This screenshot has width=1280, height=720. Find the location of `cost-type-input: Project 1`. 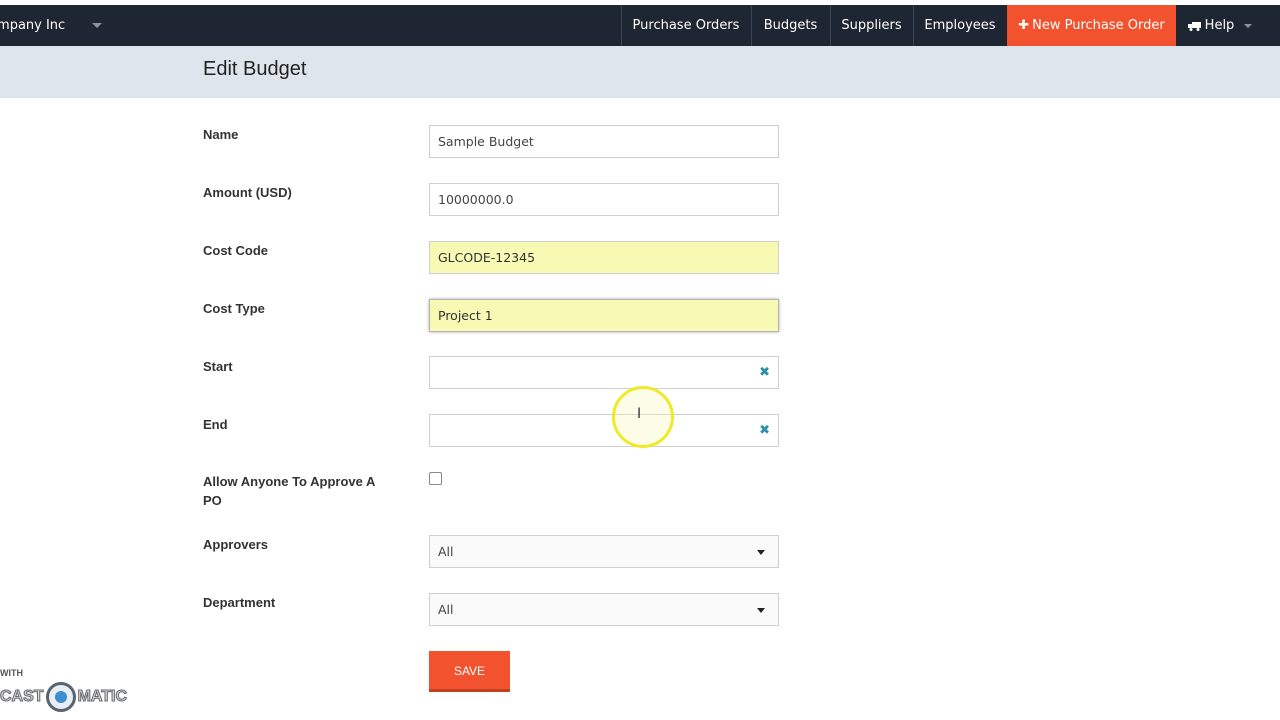

cost-type-input: Project 1 is located at coordinates (604, 315).